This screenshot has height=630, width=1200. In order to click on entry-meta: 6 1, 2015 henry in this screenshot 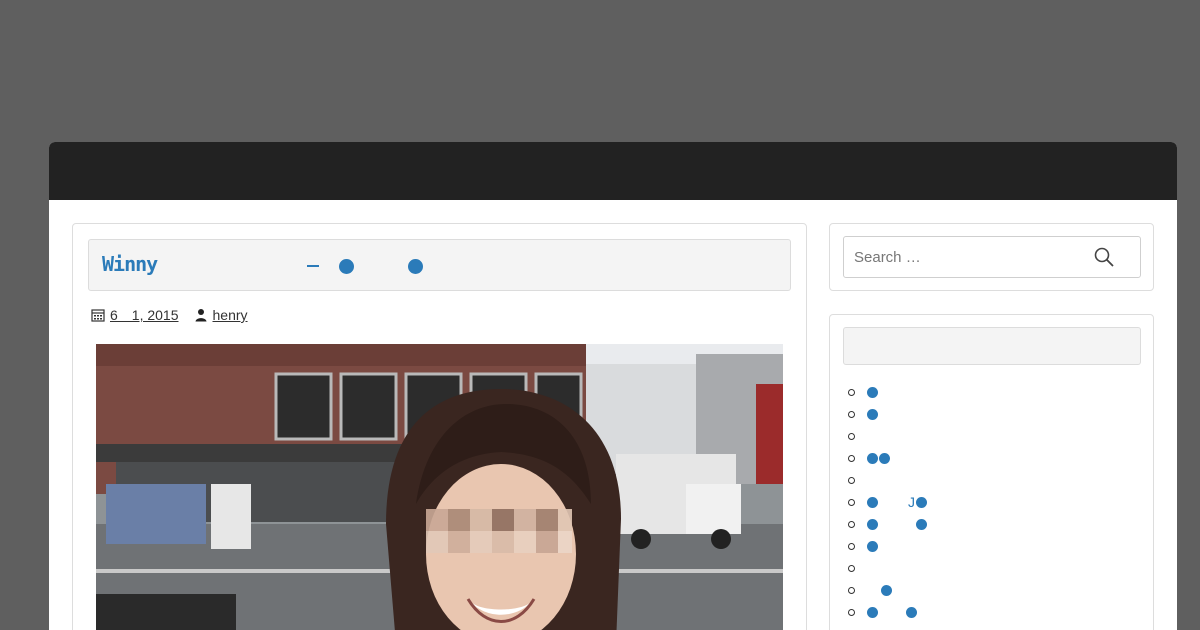, I will do `click(169, 315)`.